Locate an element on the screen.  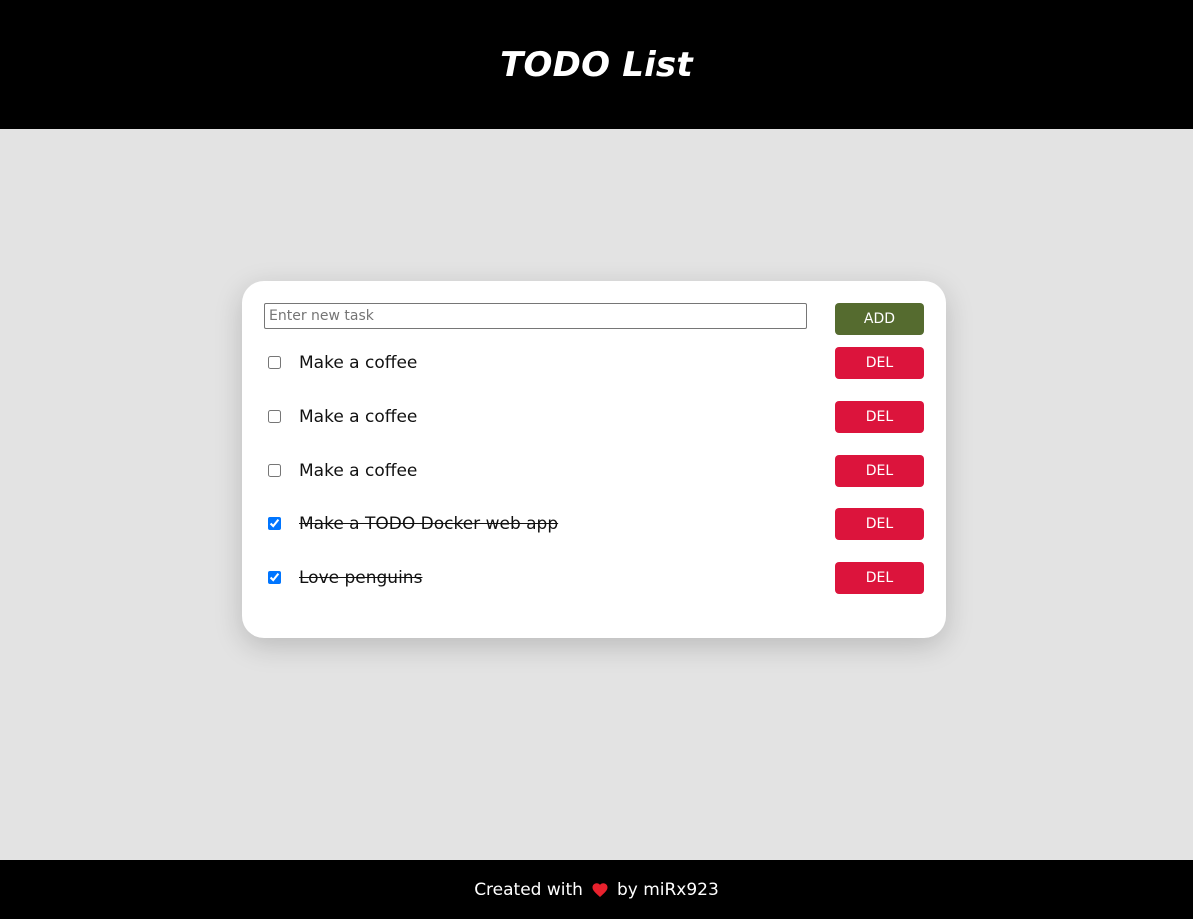
header: TODO List is located at coordinates (596, 64).